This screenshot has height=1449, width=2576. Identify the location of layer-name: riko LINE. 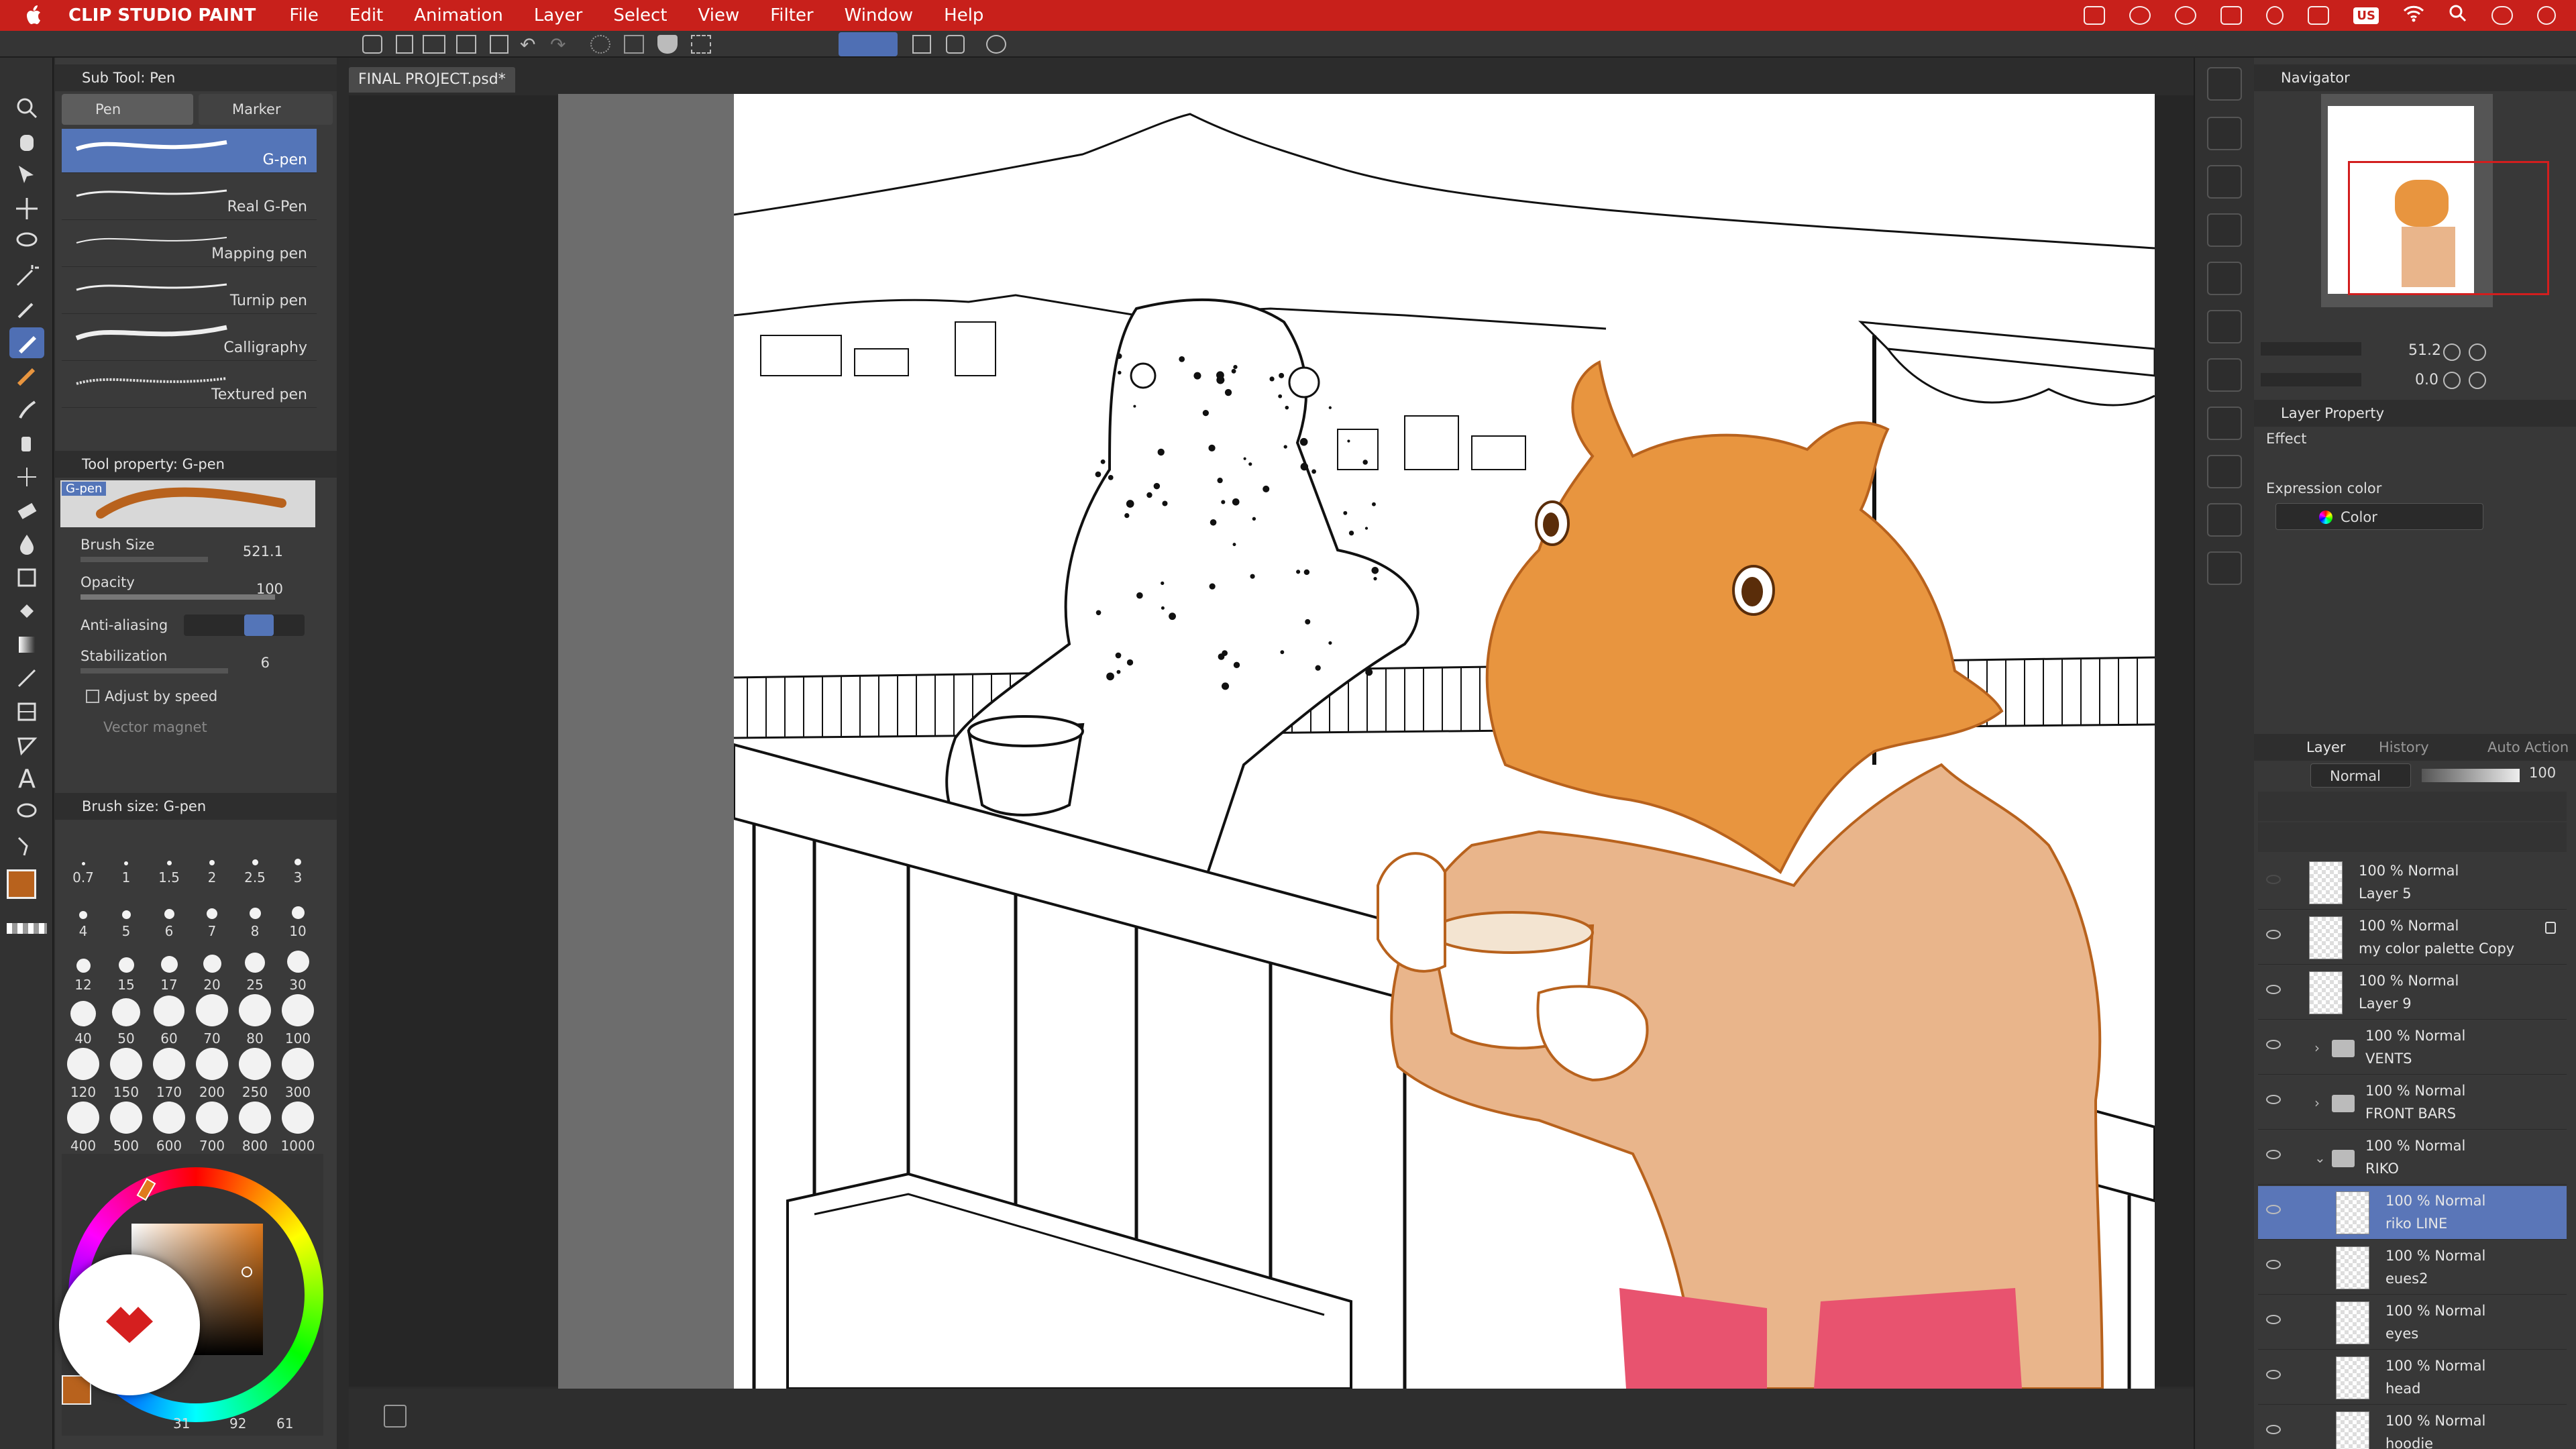
(2416, 1224).